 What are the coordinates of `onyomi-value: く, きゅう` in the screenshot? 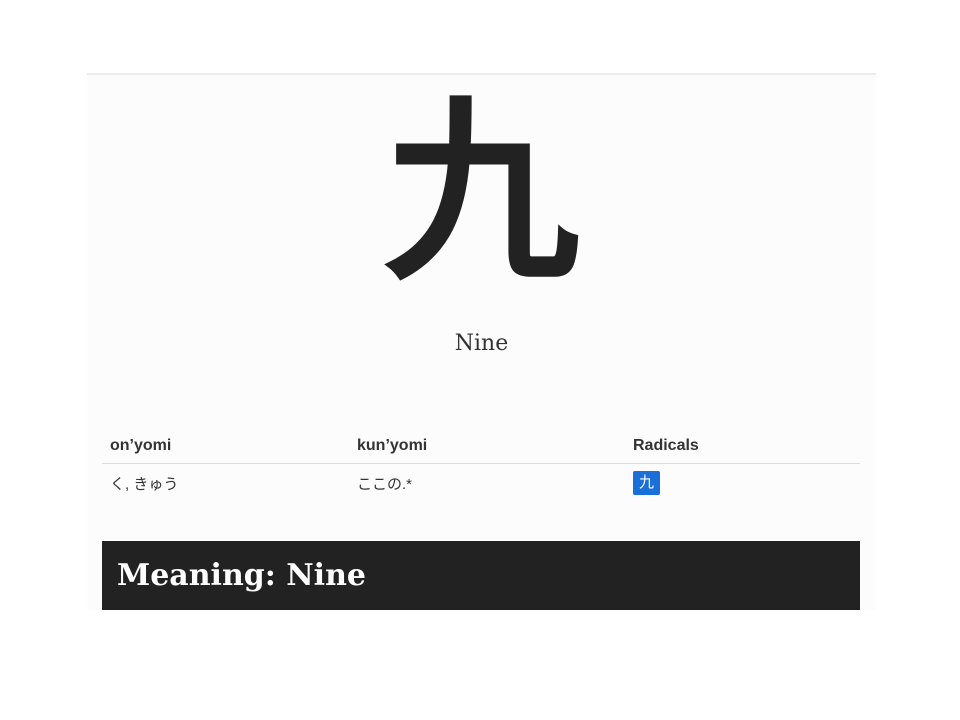 It's located at (144, 484).